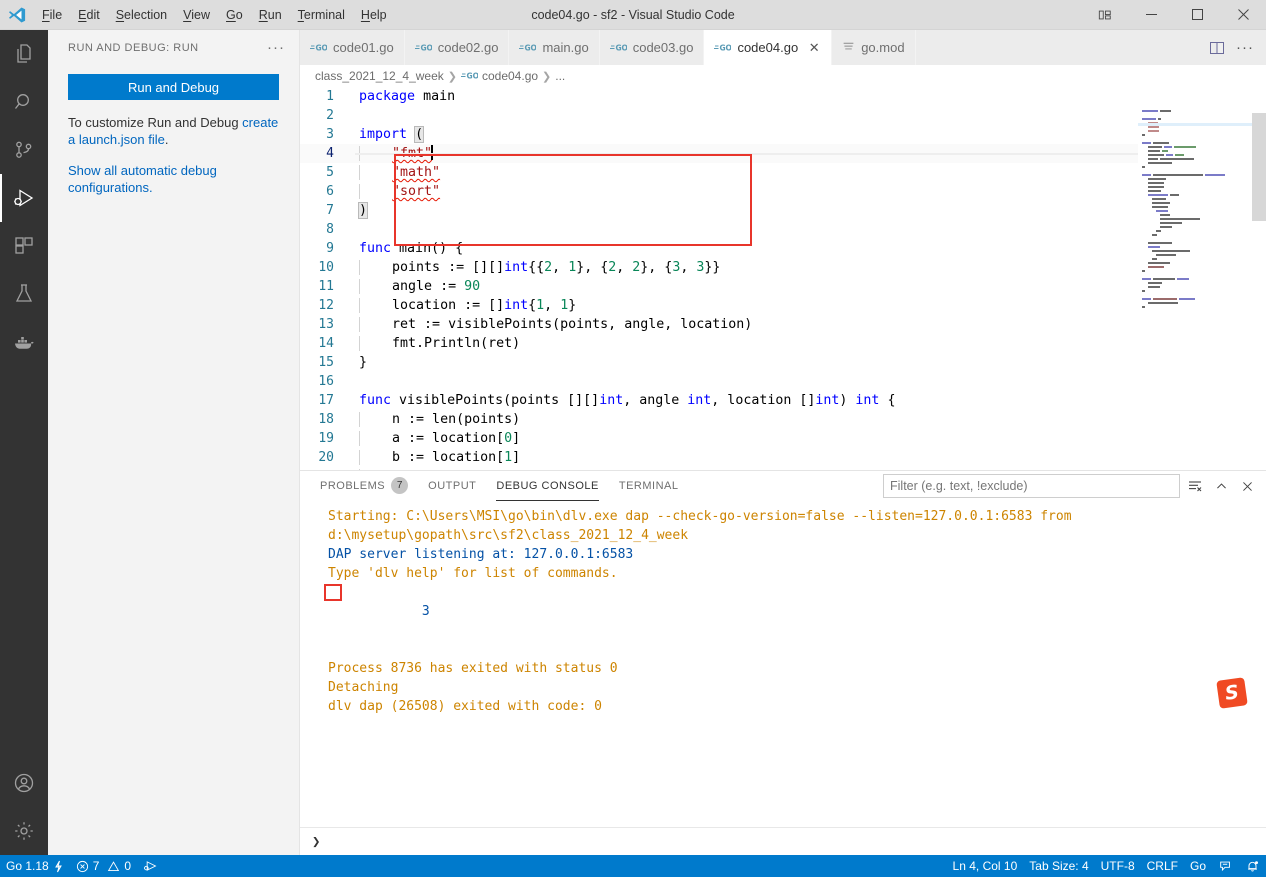 The image size is (1266, 877). I want to click on close-panel-icon, so click(1247, 486).